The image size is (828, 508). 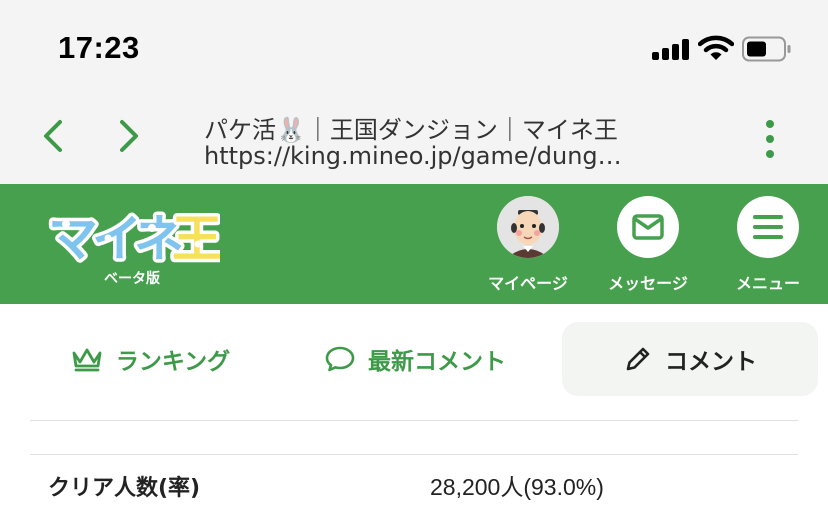 What do you see at coordinates (340, 359) in the screenshot?
I see `speech-bubble-icon` at bounding box center [340, 359].